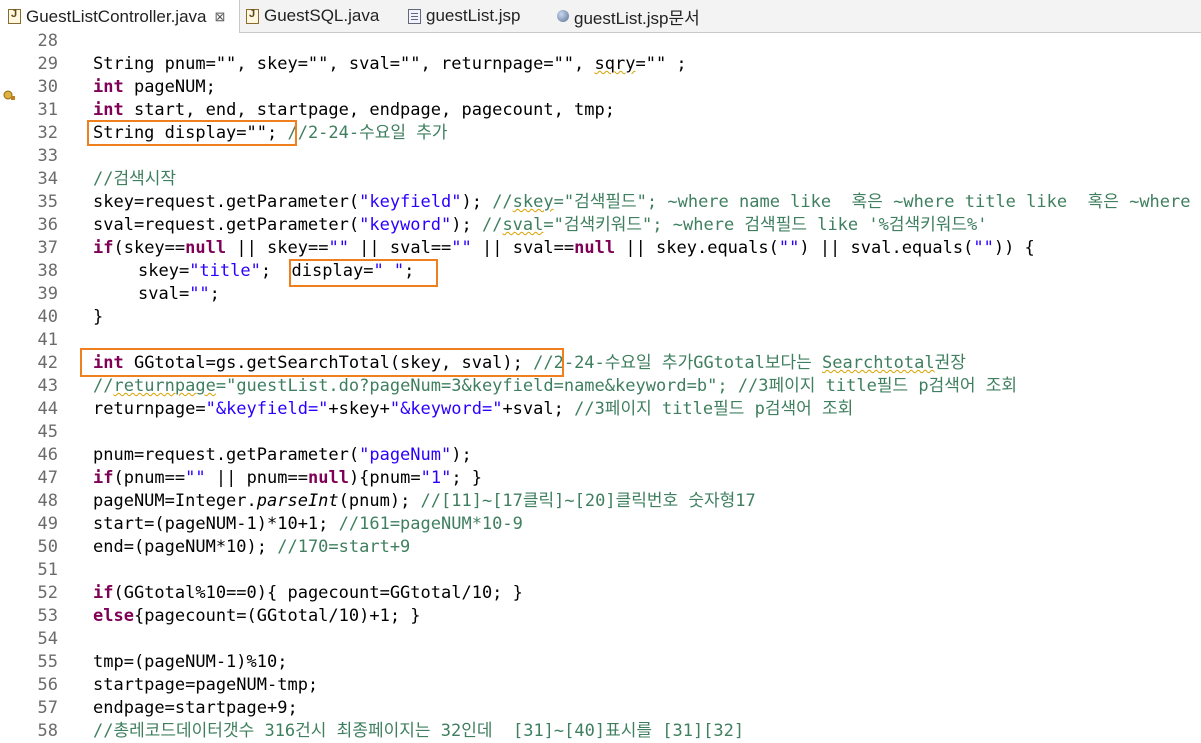 The image size is (1201, 743). I want to click on code-line: sval="";, so click(179, 294).